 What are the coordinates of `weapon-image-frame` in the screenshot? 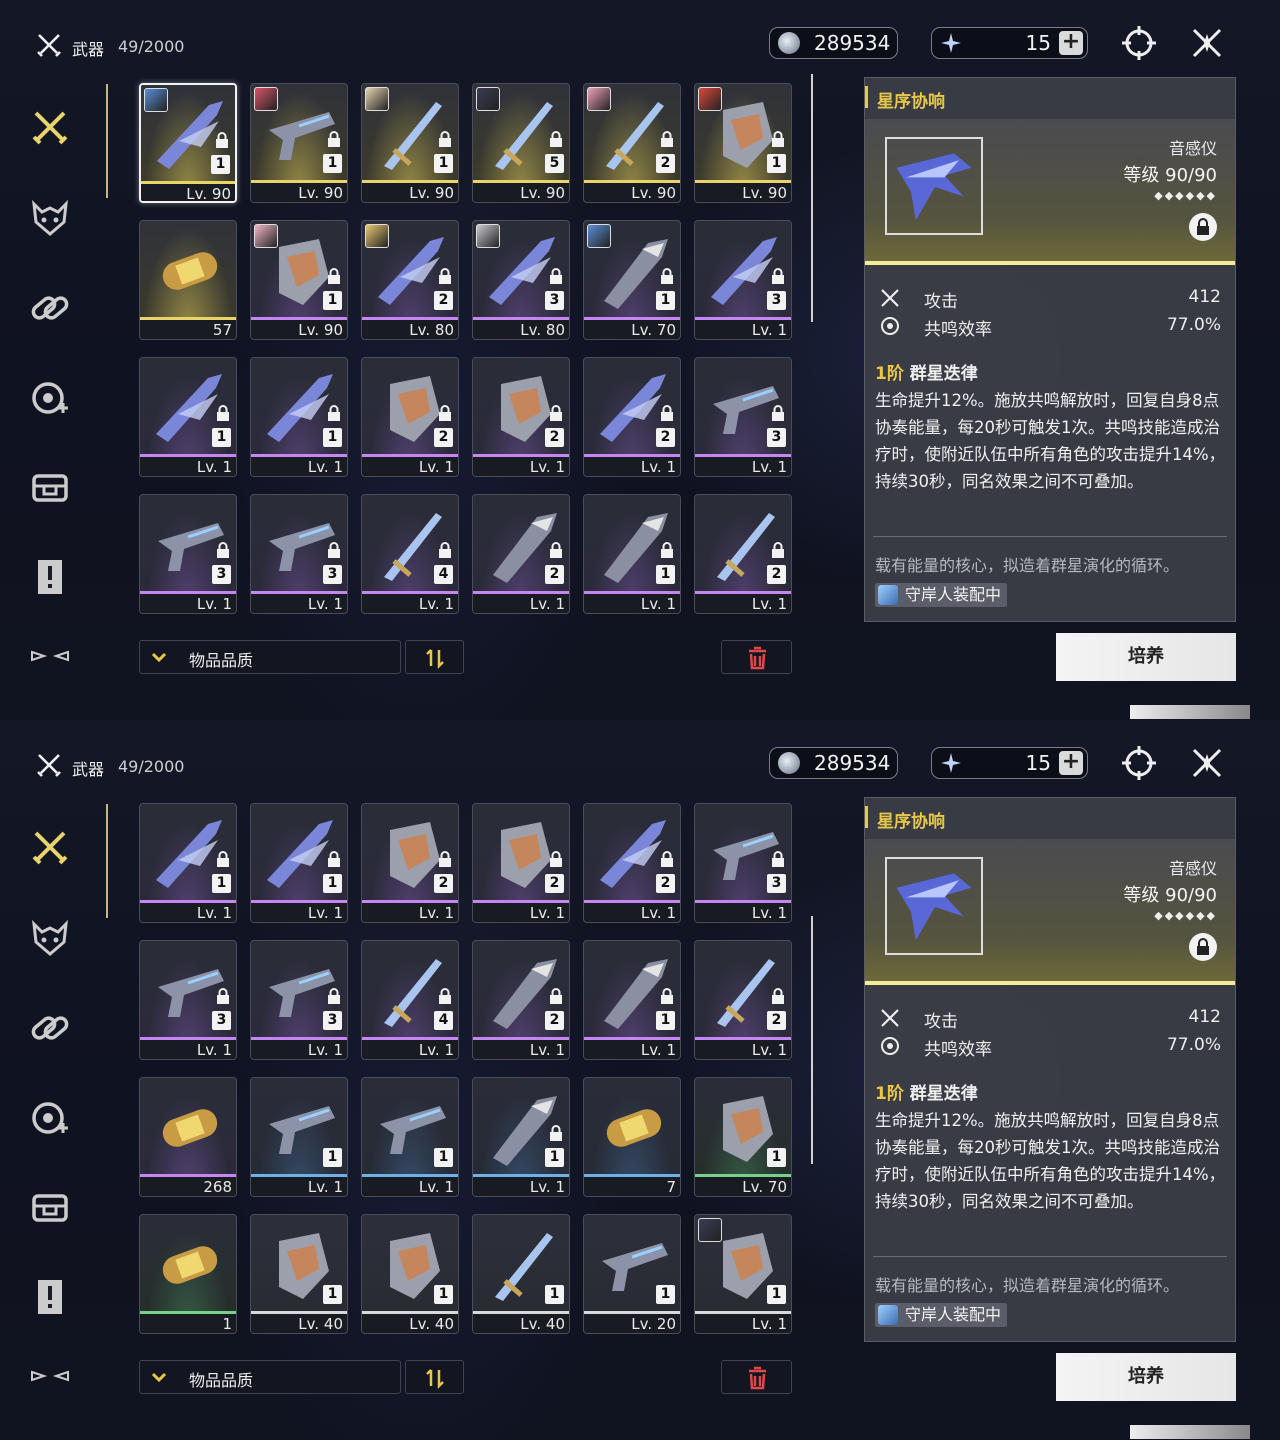 It's located at (934, 186).